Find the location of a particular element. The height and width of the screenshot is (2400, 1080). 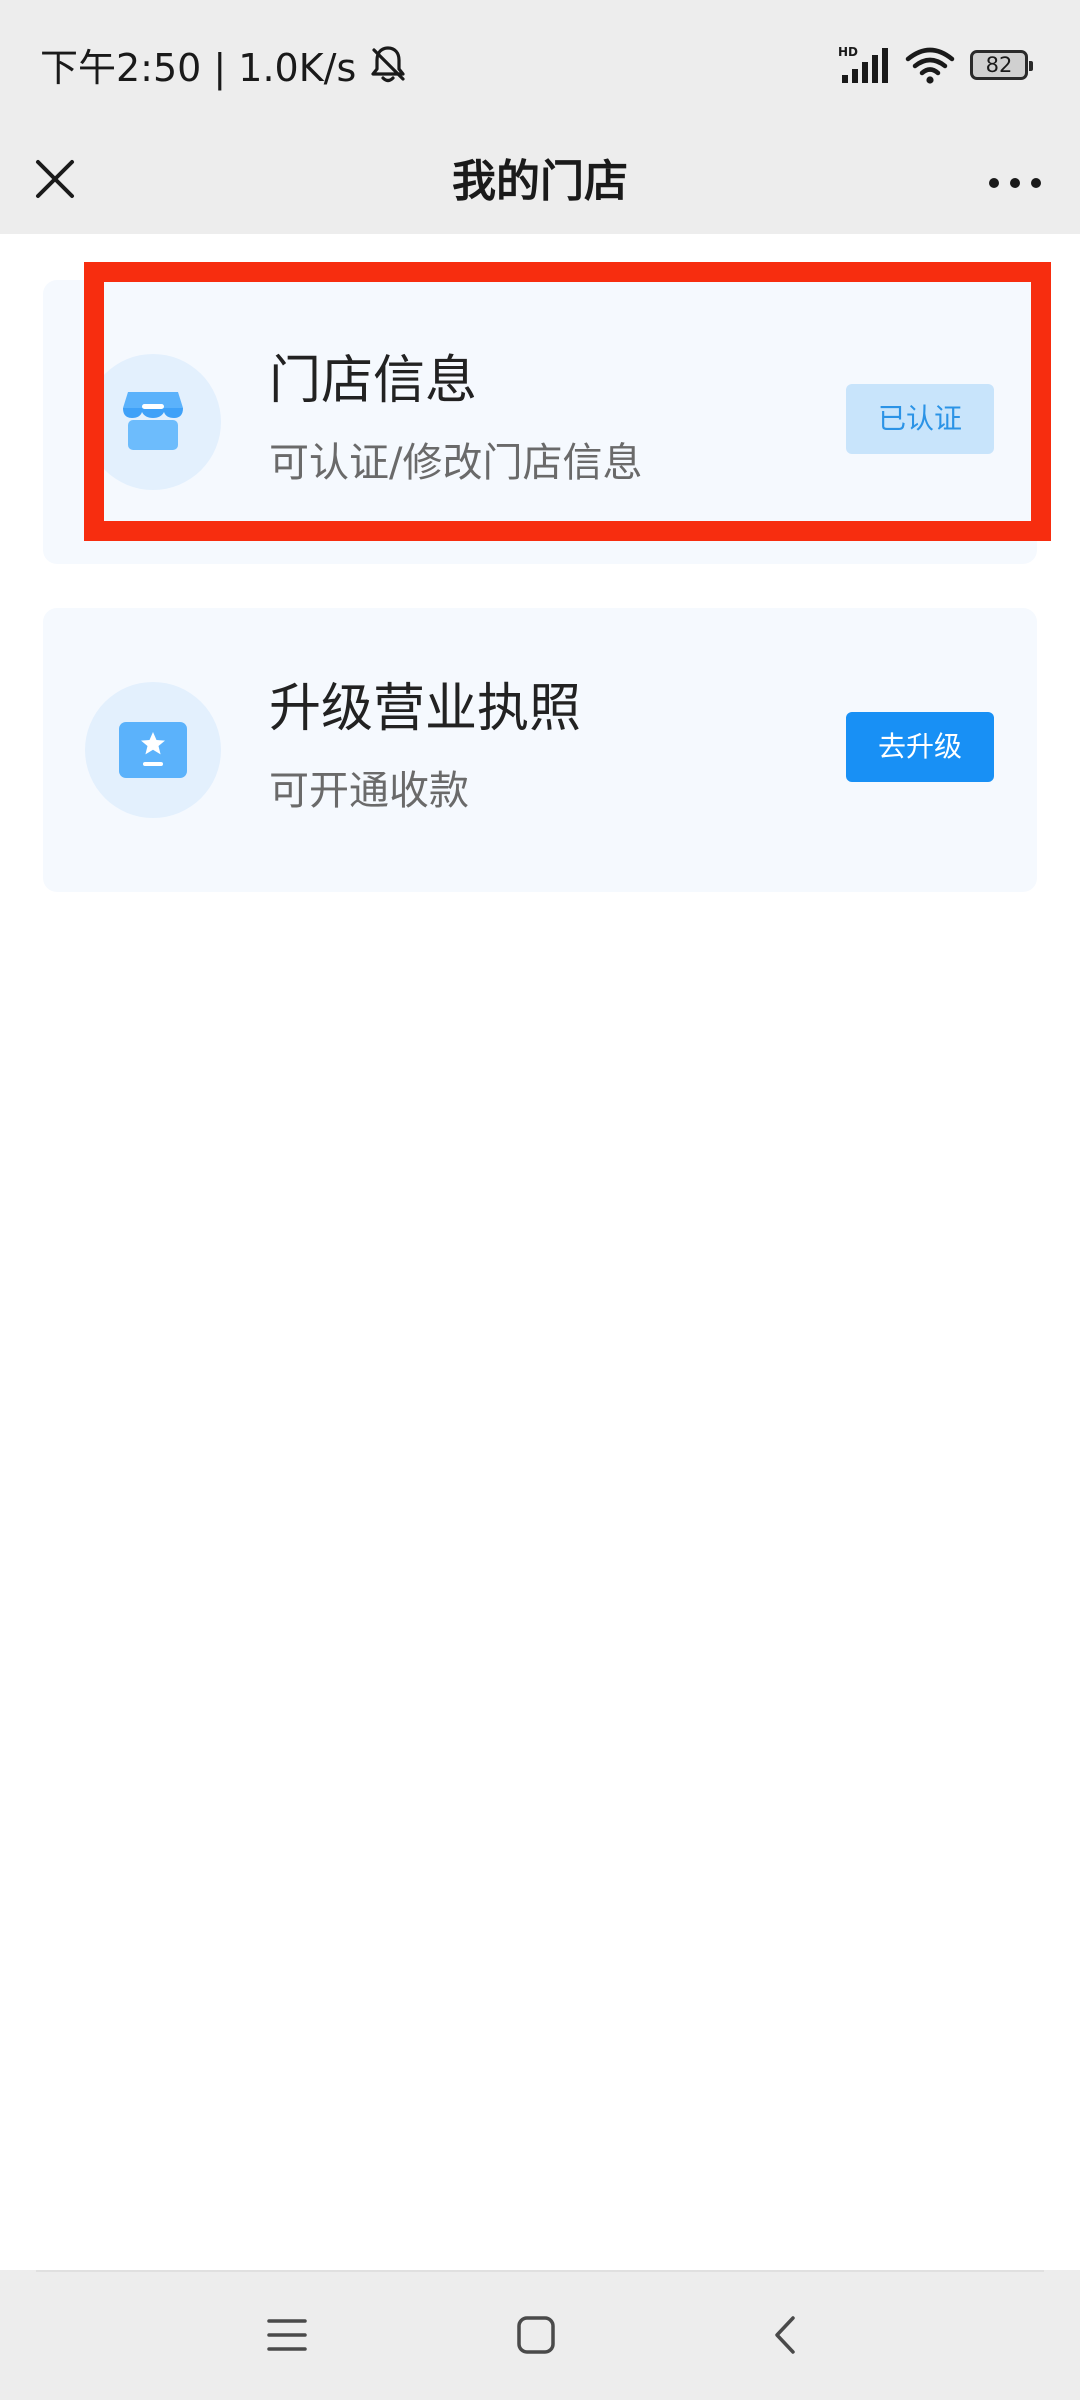

system-nav-bar is located at coordinates (540, 2335).